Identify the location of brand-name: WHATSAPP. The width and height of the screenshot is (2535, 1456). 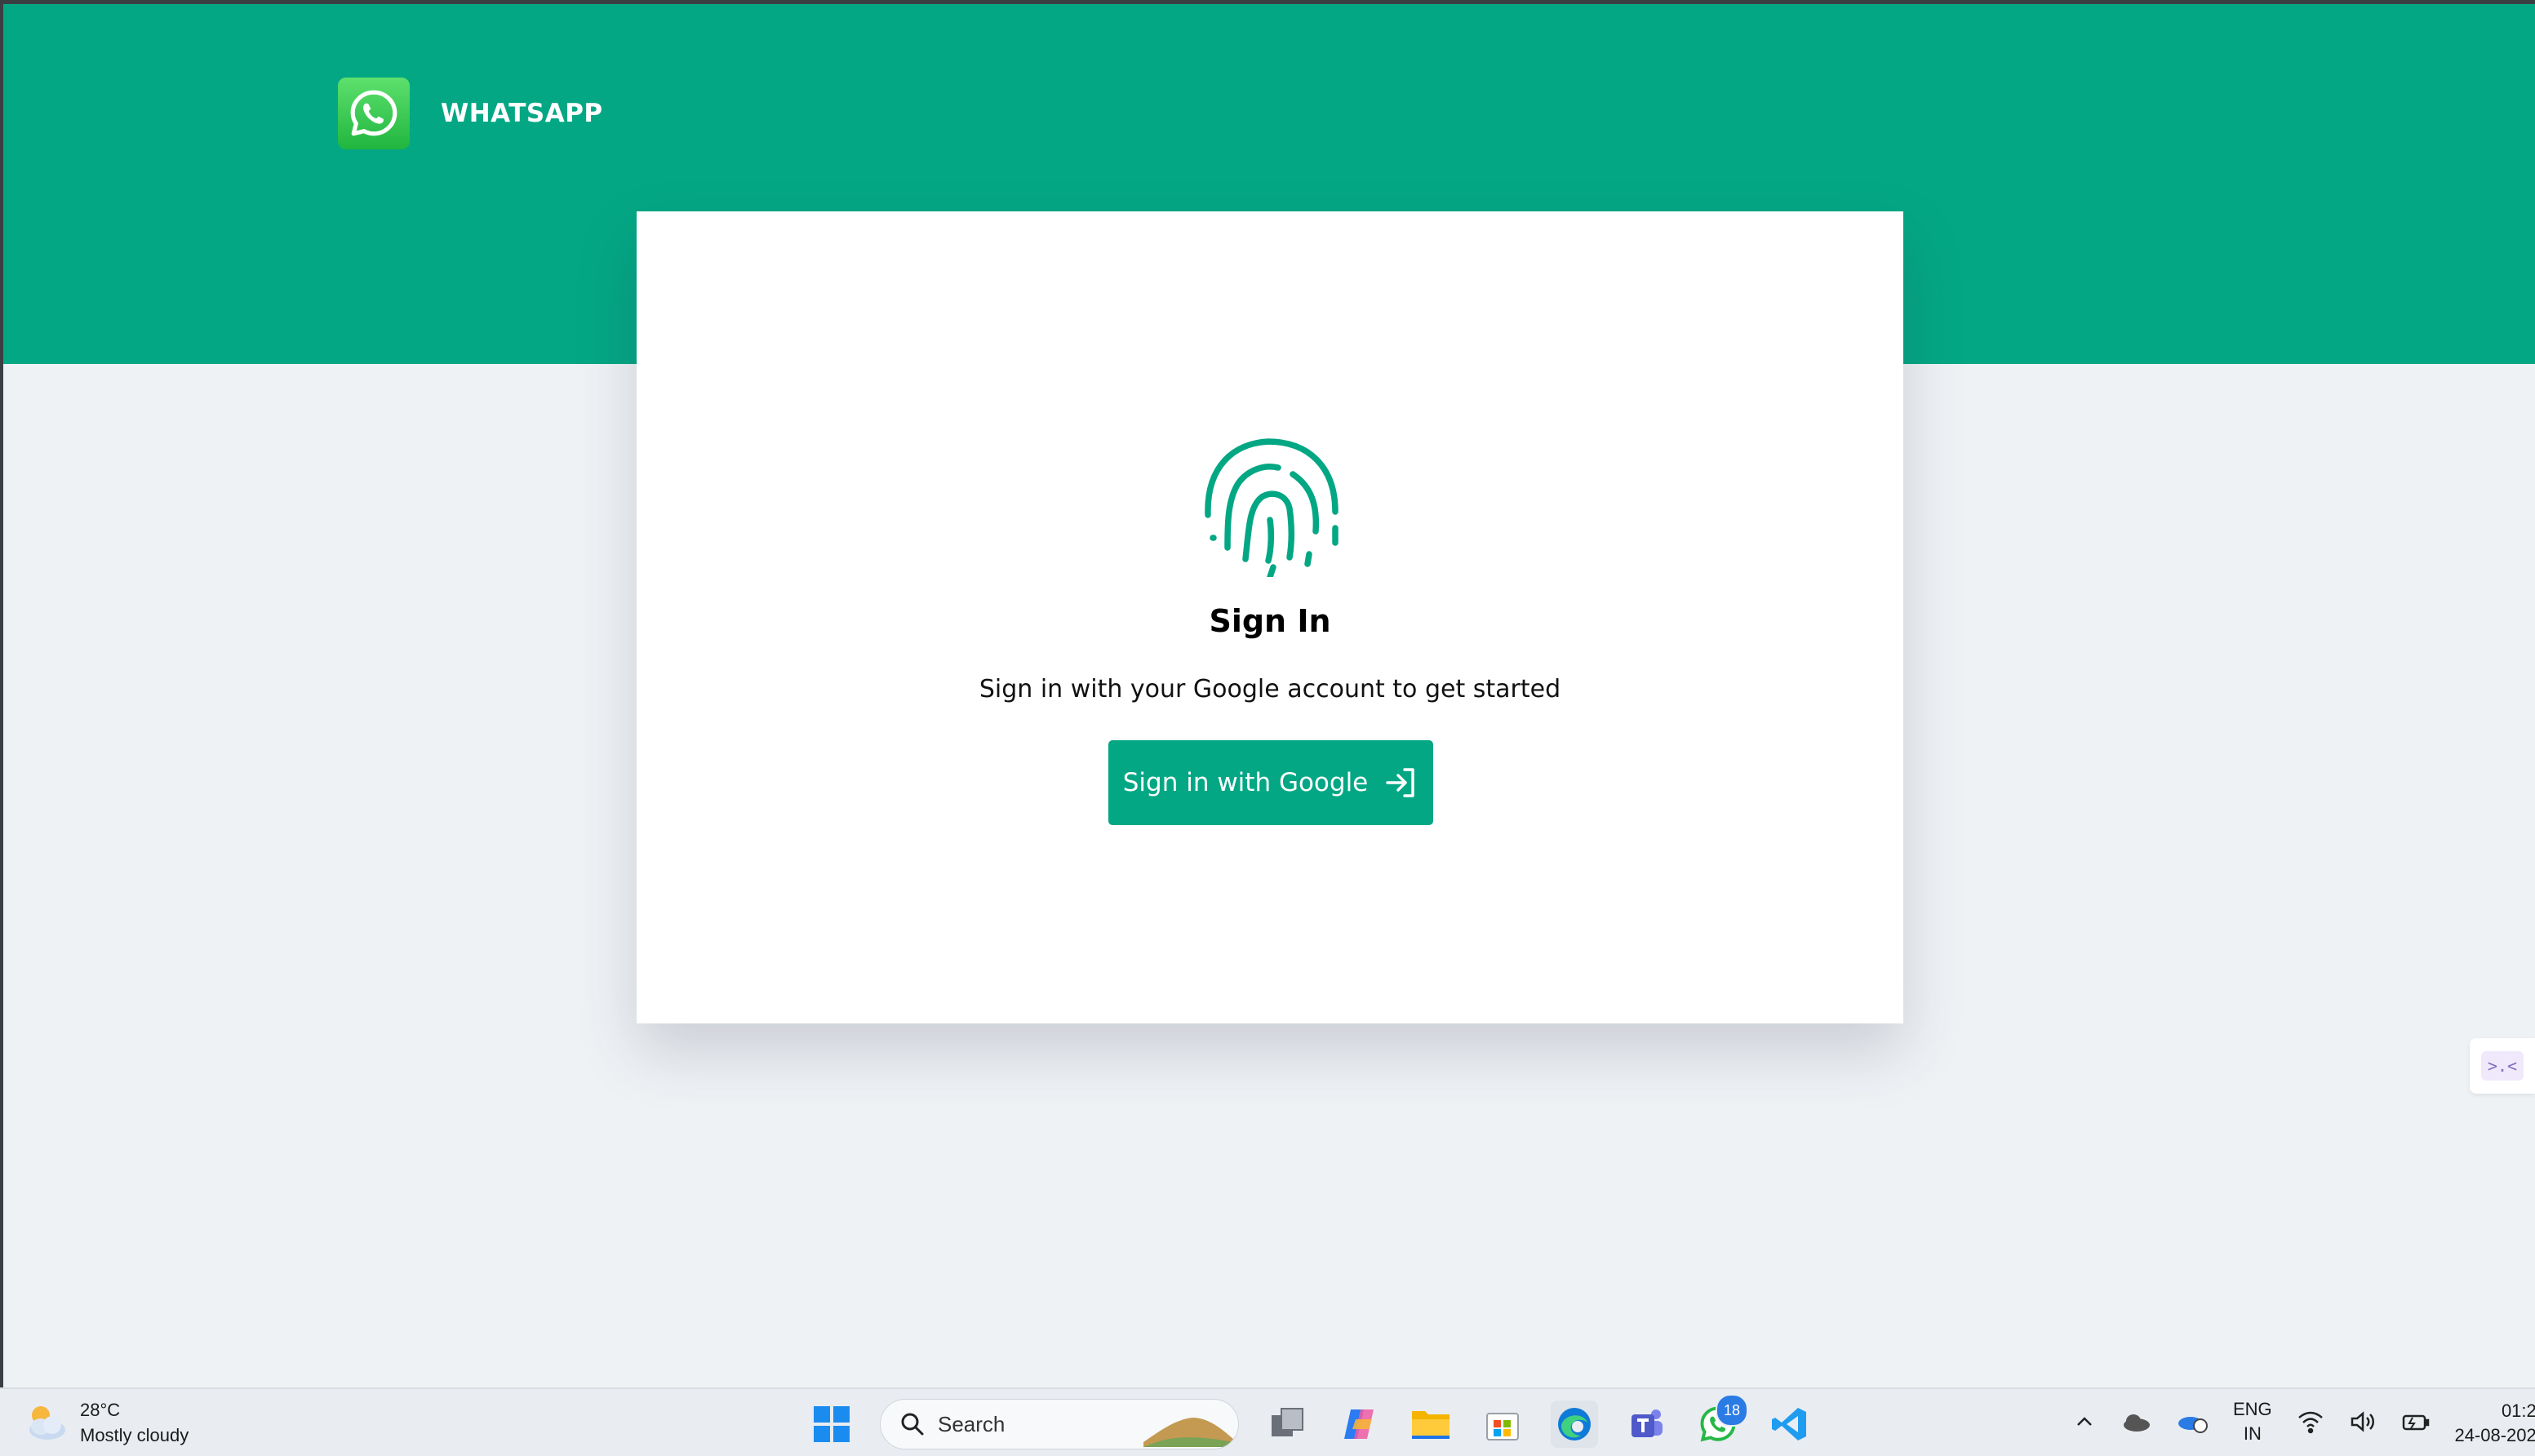
(522, 114).